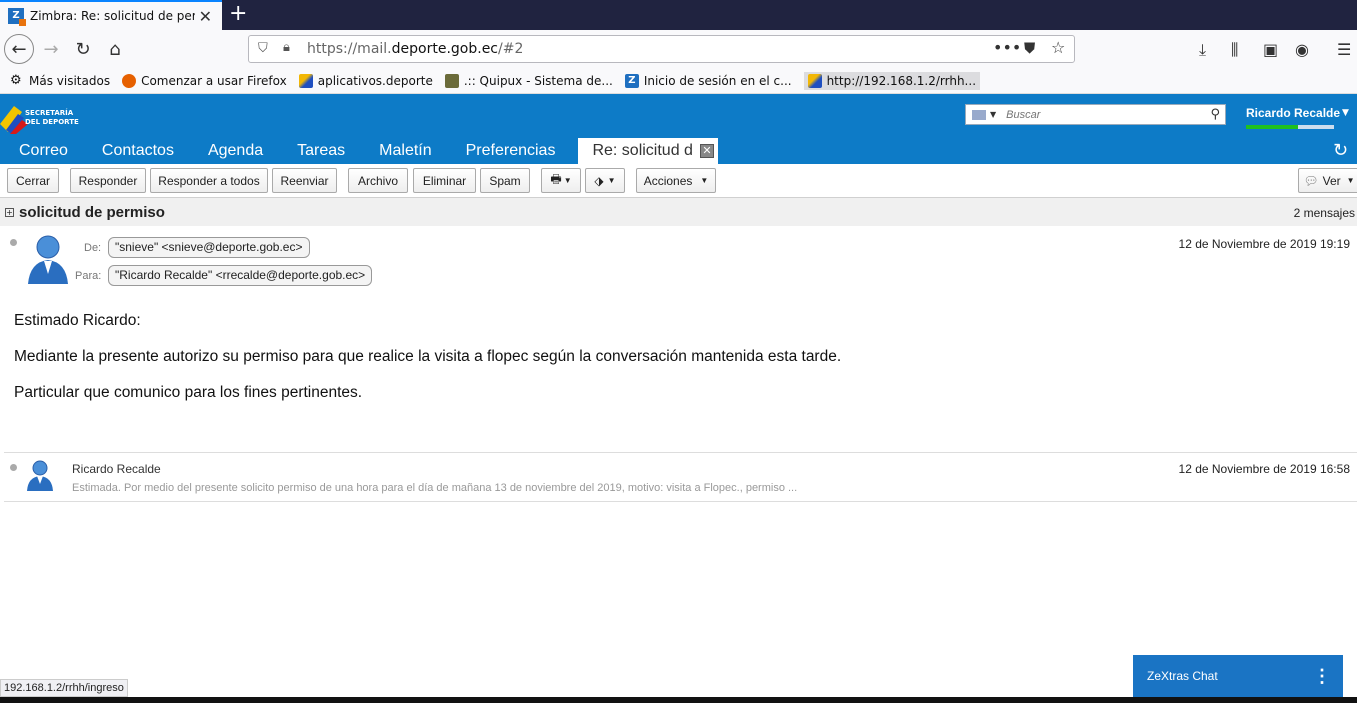 This screenshot has width=1357, height=703. What do you see at coordinates (415, 49) in the screenshot?
I see `url-text: https://mail.deporte.gob.ec/#2` at bounding box center [415, 49].